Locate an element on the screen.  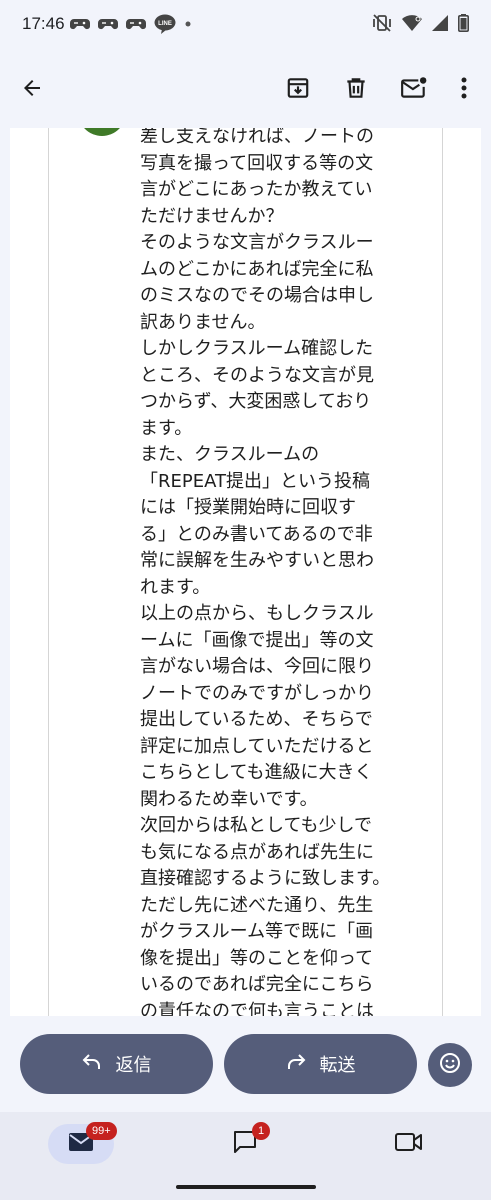
action-row: 返信 転送 is located at coordinates (245, 1064).